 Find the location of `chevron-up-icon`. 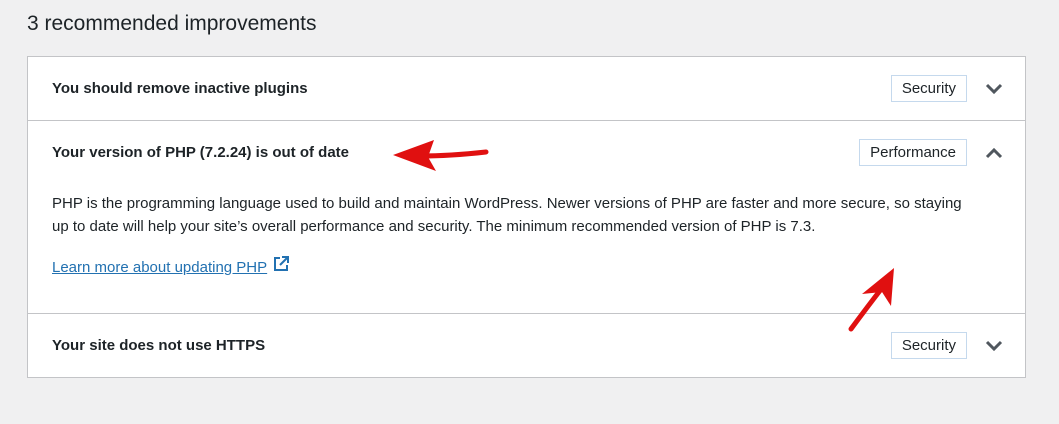

chevron-up-icon is located at coordinates (994, 153).